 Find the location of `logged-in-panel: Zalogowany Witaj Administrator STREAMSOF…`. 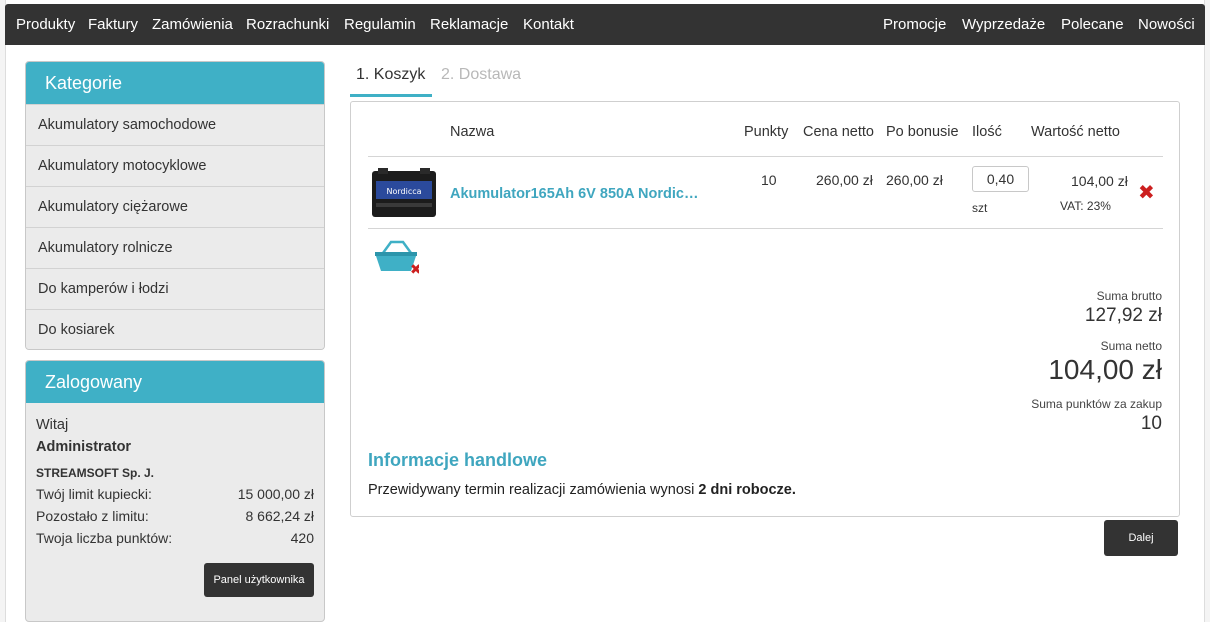

logged-in-panel: Zalogowany Witaj Administrator STREAMSOF… is located at coordinates (175, 491).